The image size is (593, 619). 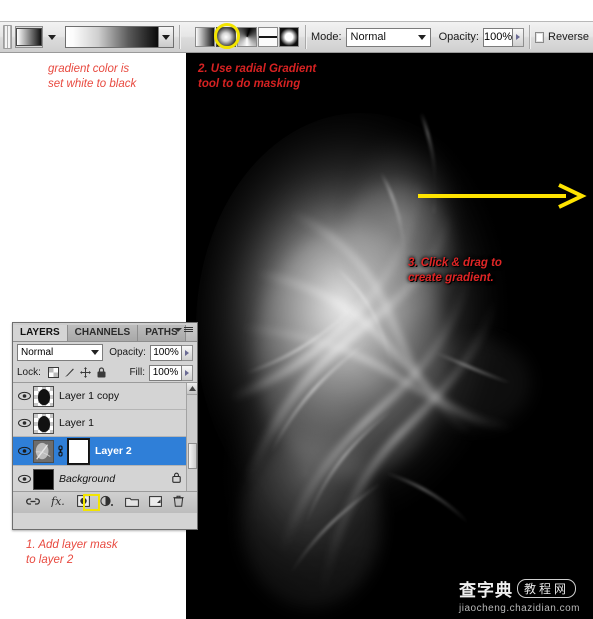 What do you see at coordinates (33, 503) in the screenshot?
I see `link-layers-button` at bounding box center [33, 503].